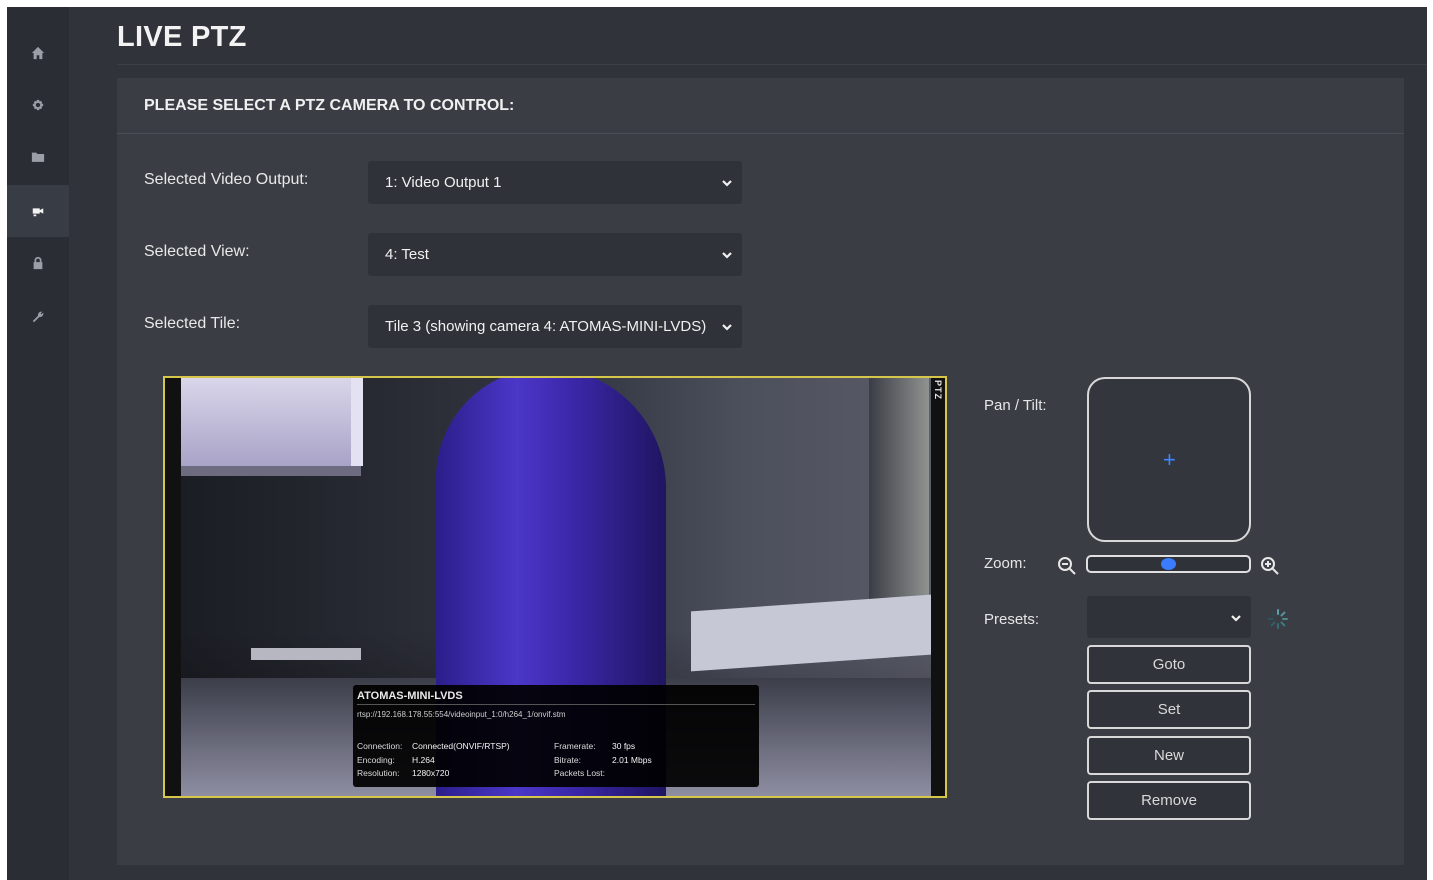  What do you see at coordinates (329, 105) in the screenshot?
I see `panel-heading: PLEASE SELECT A PTZ CAMERA TO CONTROL:` at bounding box center [329, 105].